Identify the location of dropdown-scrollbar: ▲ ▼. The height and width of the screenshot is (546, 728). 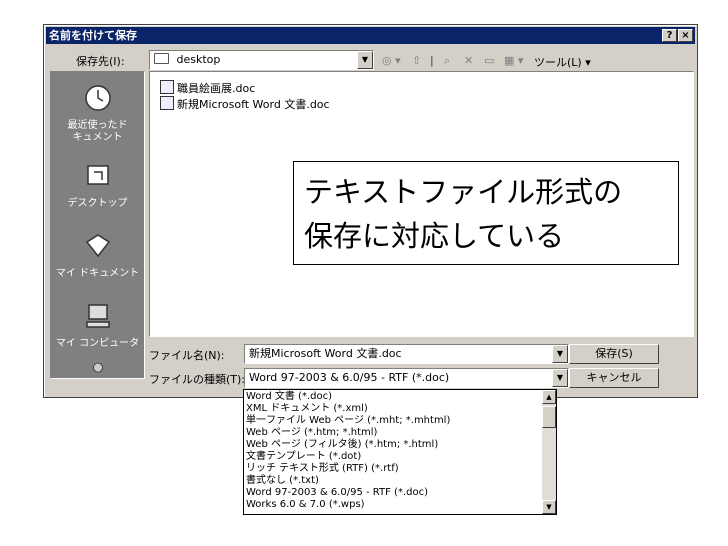
(549, 452).